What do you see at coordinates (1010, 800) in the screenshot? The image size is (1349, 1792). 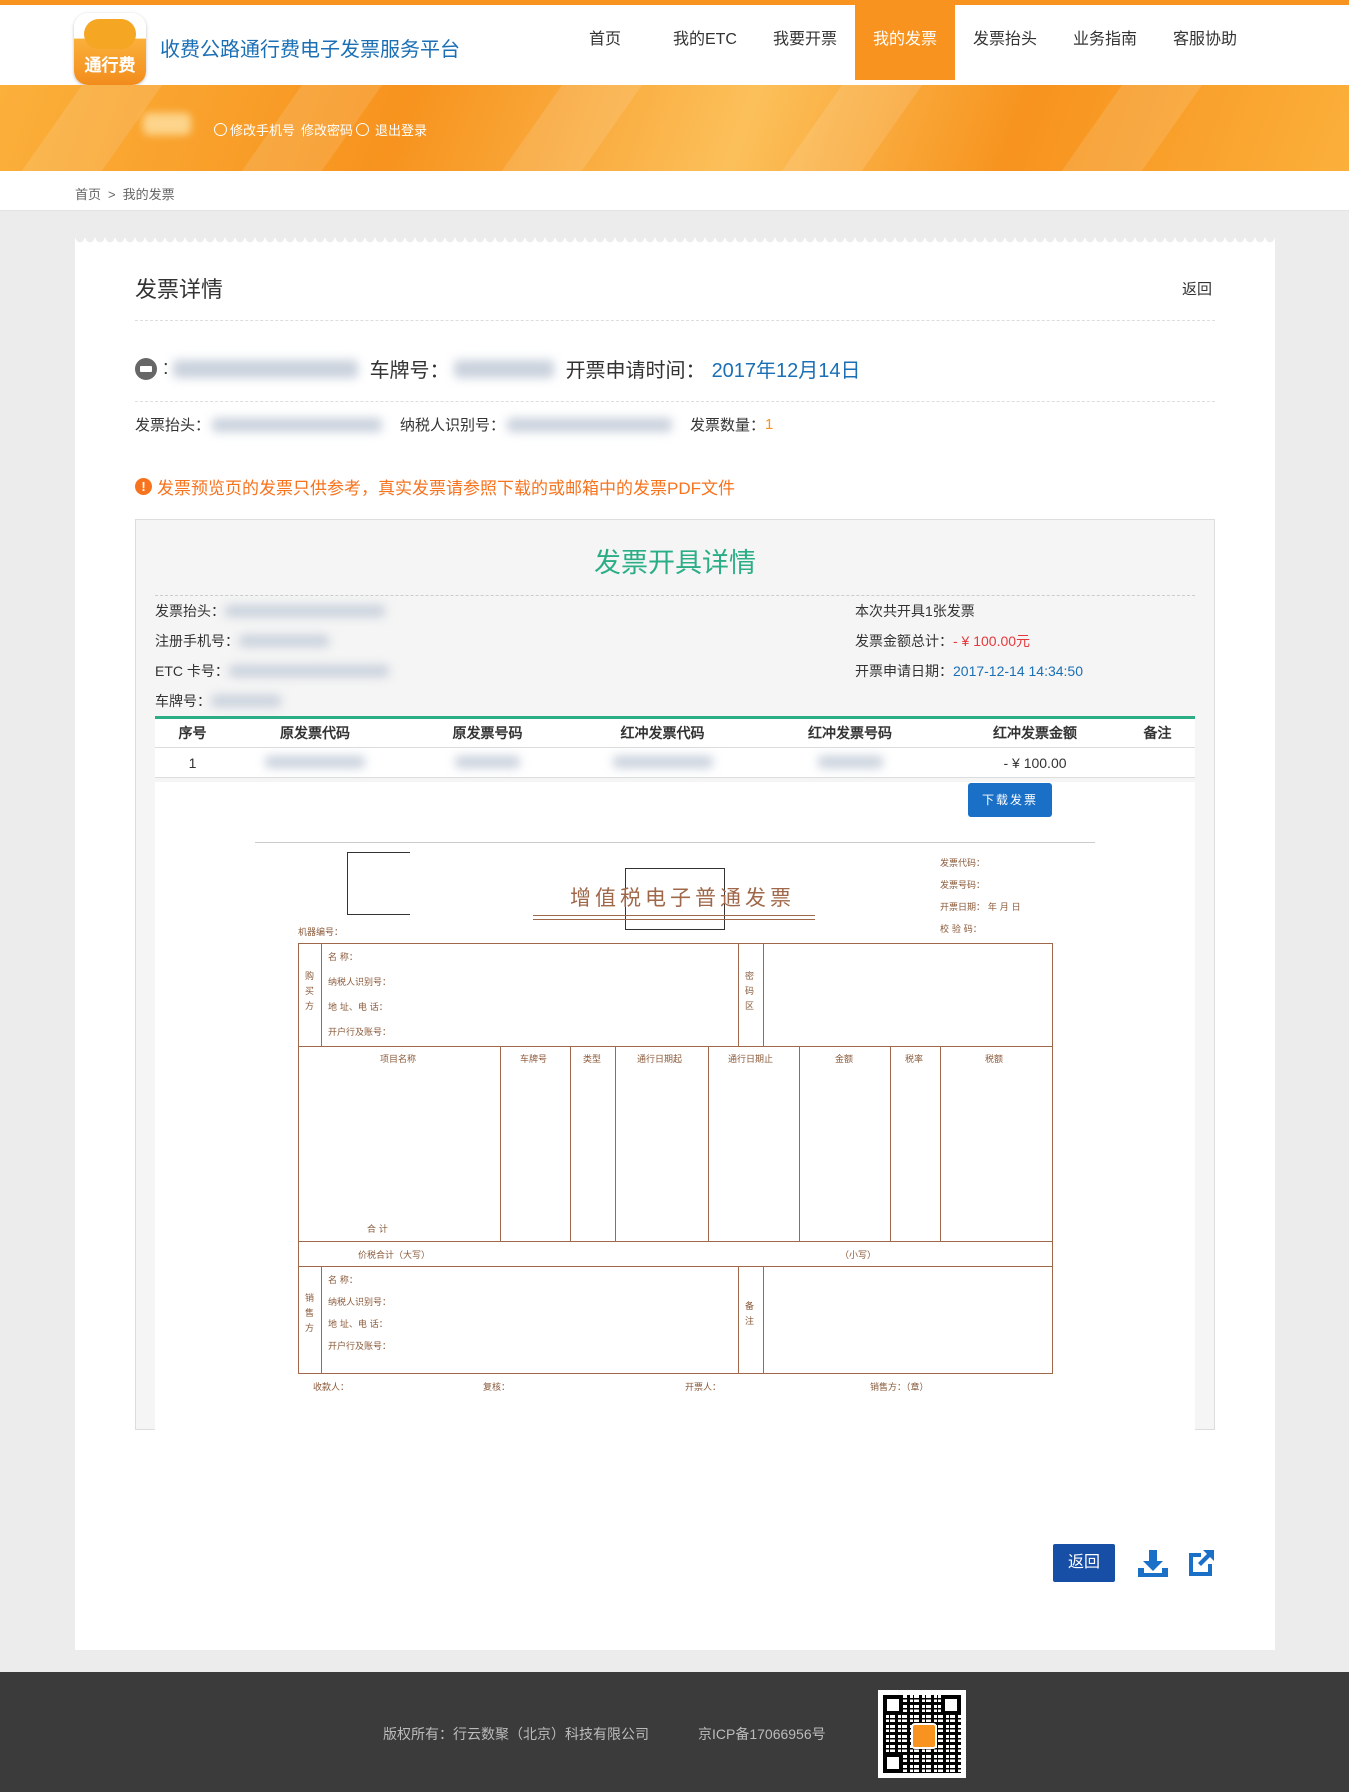 I see `download-invoice-button: 下载发票` at bounding box center [1010, 800].